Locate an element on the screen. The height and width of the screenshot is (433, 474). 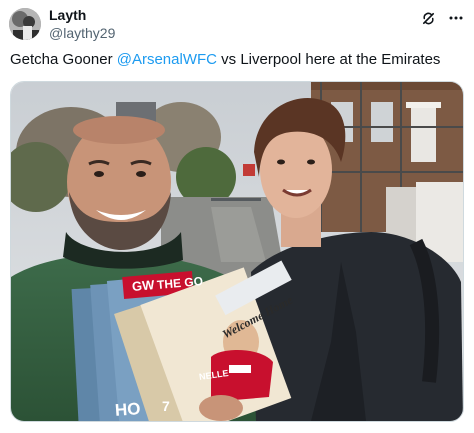
more-horizontal-icon is located at coordinates (456, 18).